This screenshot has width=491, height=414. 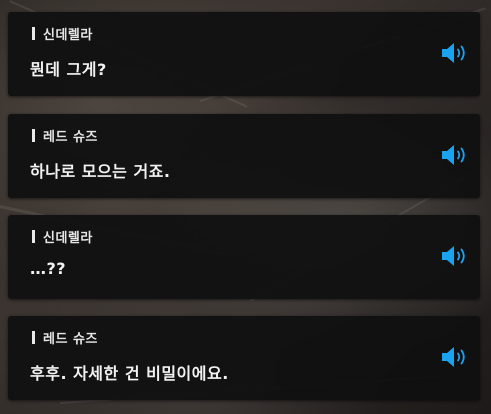 What do you see at coordinates (100, 171) in the screenshot?
I see `dialogue-text: 하나로 모으는 거죠.` at bounding box center [100, 171].